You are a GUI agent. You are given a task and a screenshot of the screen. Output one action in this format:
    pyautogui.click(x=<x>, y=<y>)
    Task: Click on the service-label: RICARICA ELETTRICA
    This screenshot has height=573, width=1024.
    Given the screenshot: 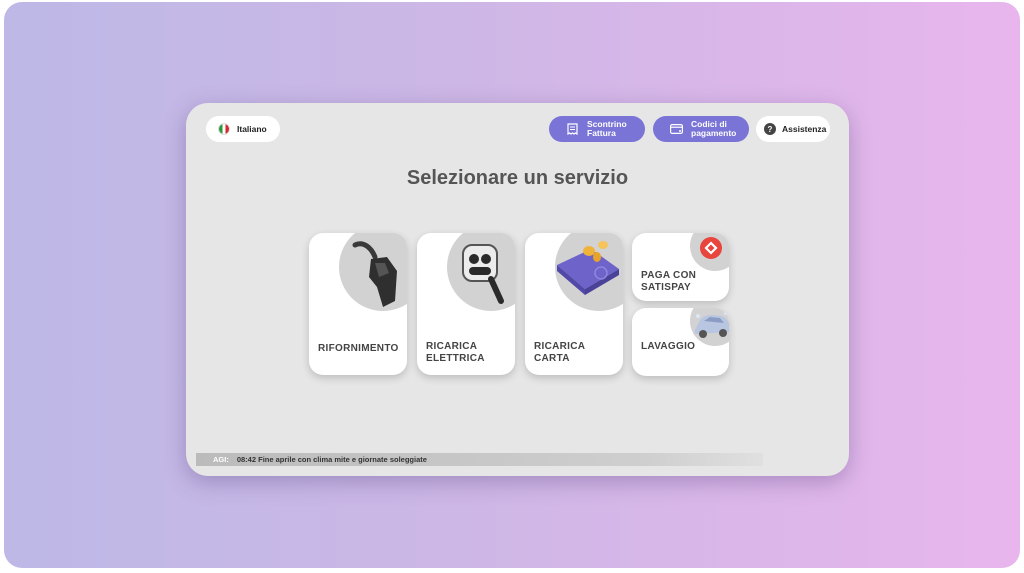 What is the action you would take?
    pyautogui.click(x=455, y=352)
    